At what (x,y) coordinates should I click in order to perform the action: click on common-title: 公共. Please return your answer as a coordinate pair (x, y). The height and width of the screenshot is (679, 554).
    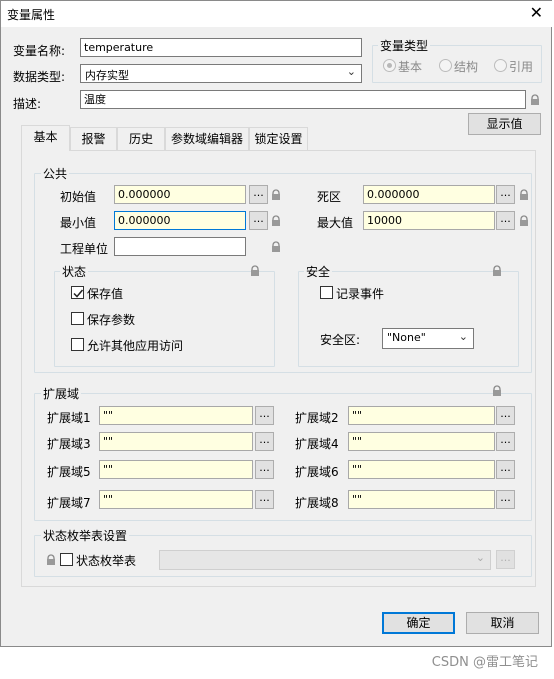
    Looking at the image, I should click on (55, 173).